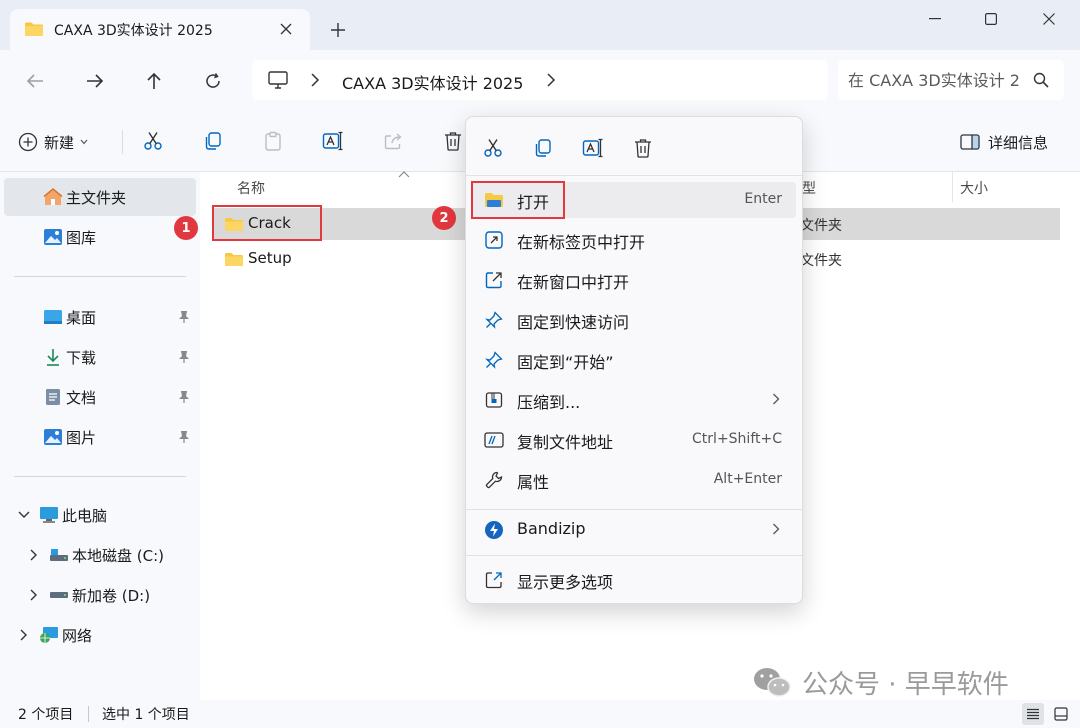  Describe the element at coordinates (453, 141) in the screenshot. I see `delete-button` at that location.